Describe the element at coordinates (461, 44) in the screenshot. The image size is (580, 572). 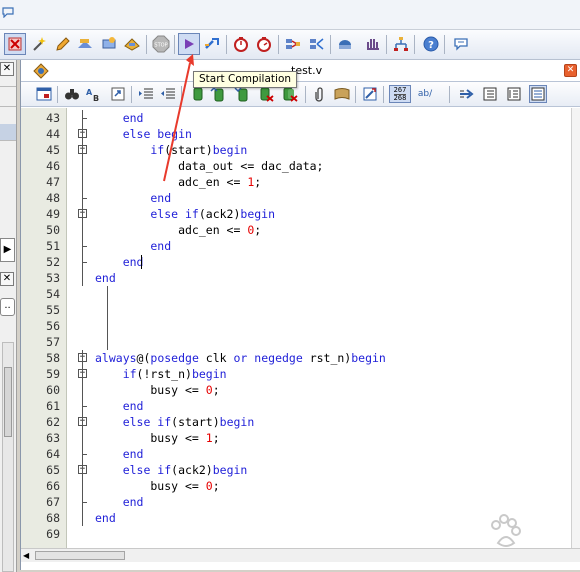
I see `comment-icon` at that location.